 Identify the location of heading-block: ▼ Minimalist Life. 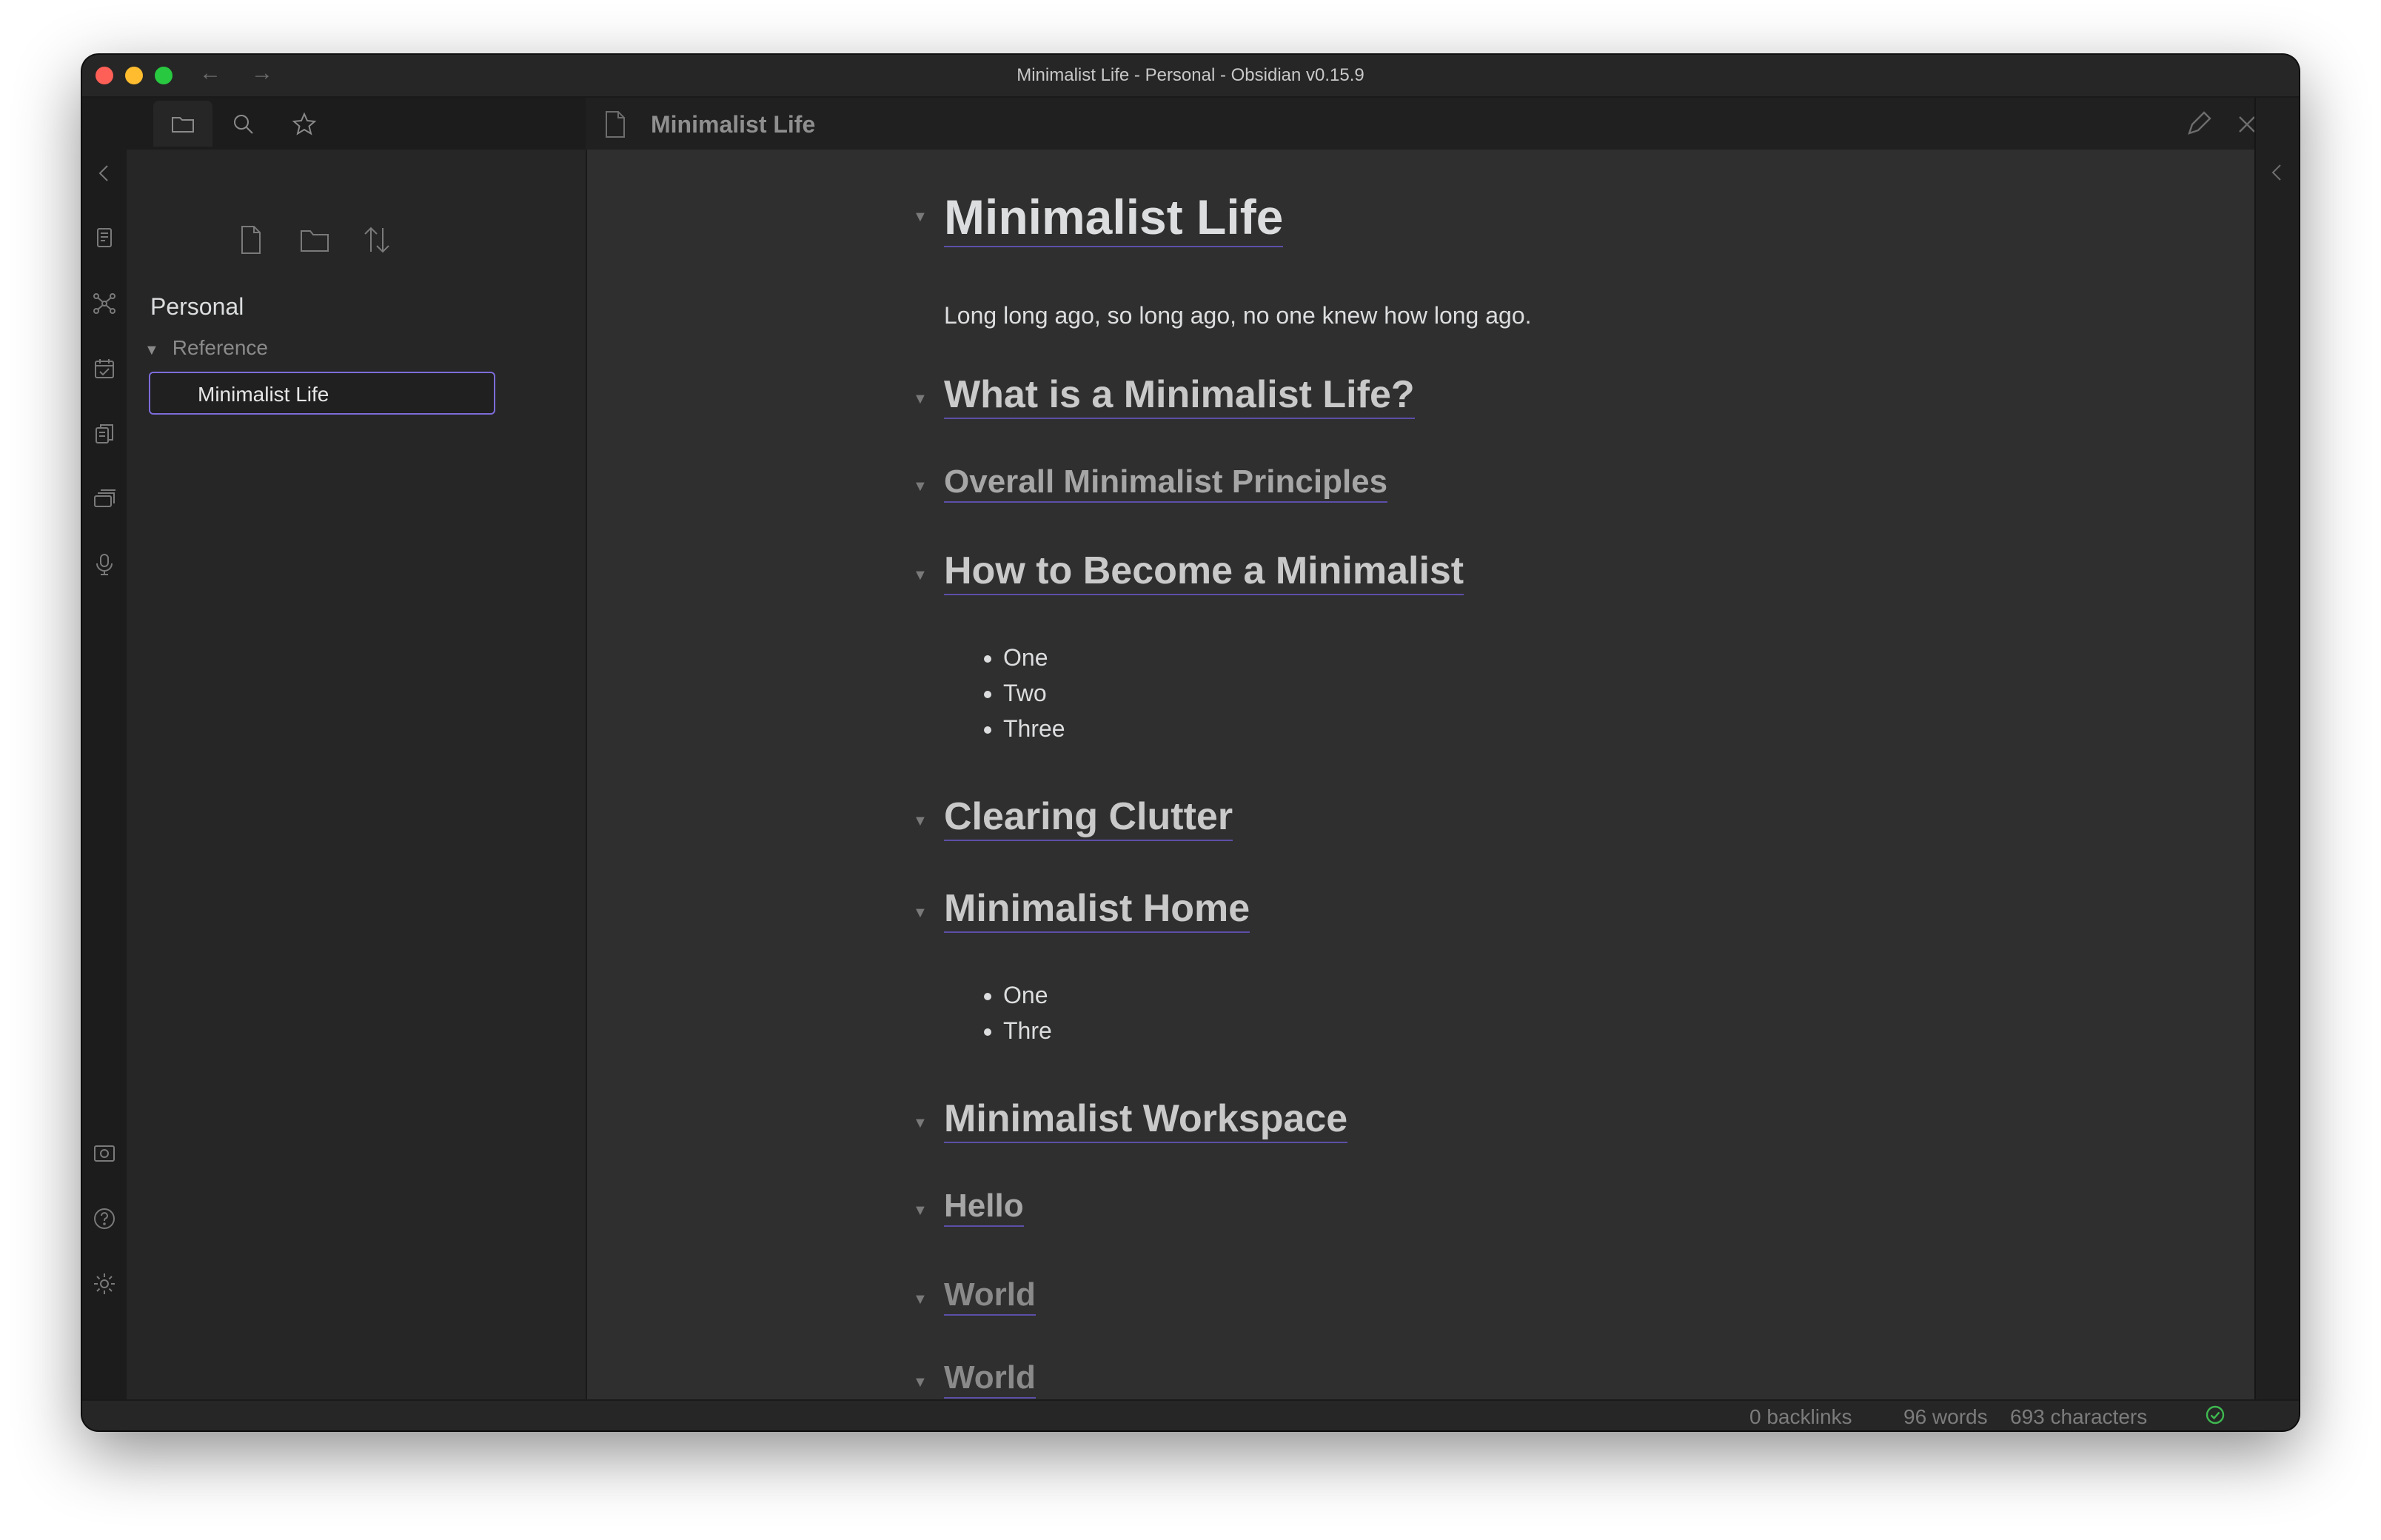
(1098, 218).